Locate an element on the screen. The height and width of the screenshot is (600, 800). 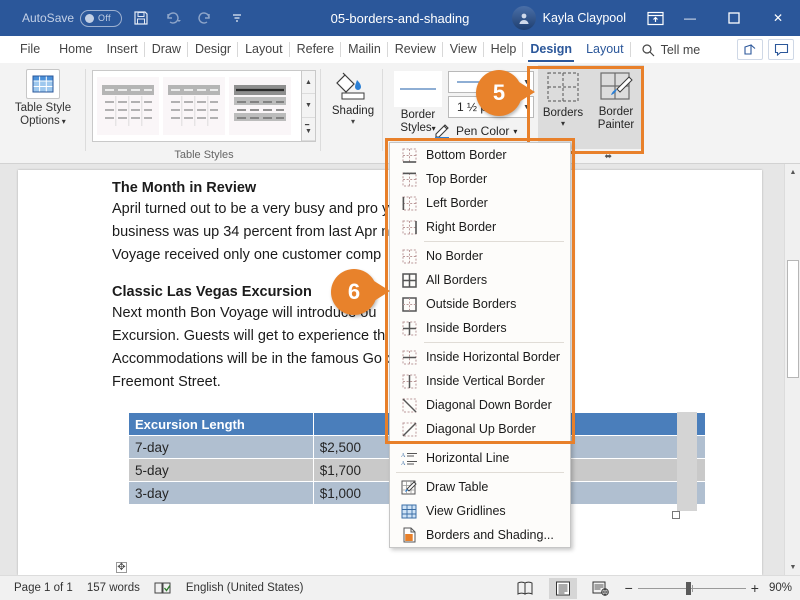
zoom-knob is located at coordinates (688, 588).